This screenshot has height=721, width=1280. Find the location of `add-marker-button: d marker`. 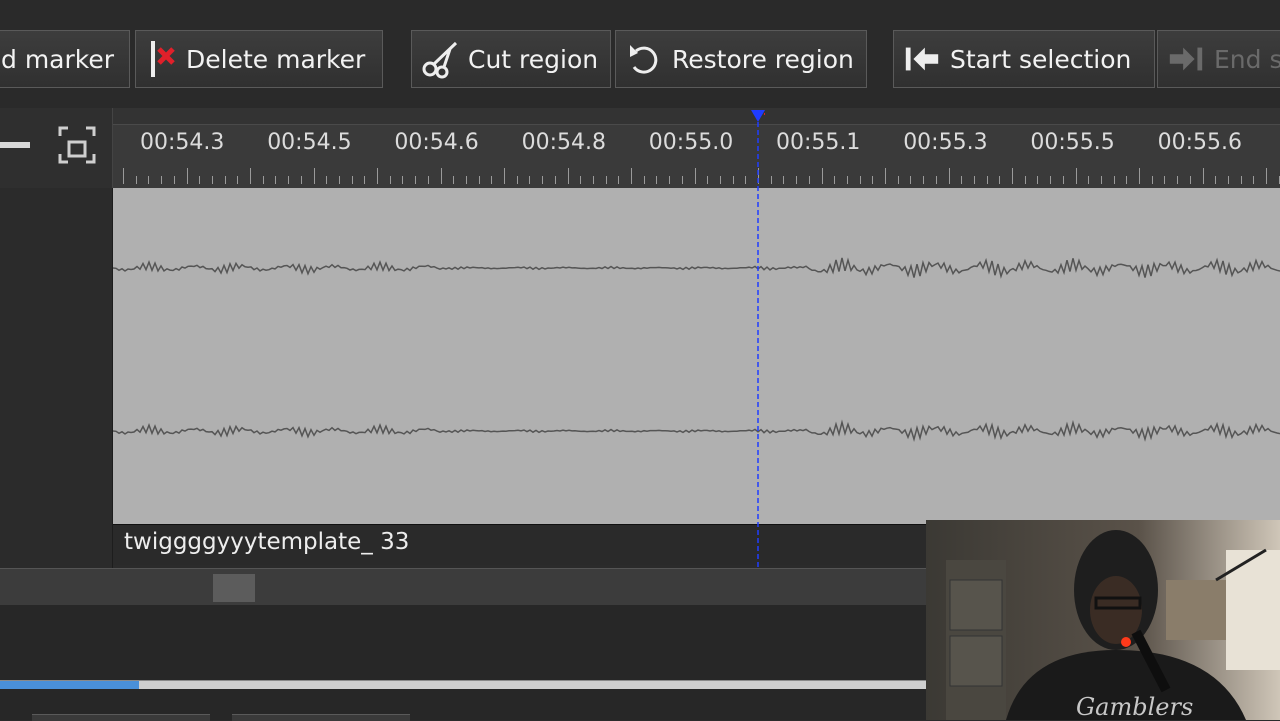

add-marker-button: d marker is located at coordinates (65, 59).